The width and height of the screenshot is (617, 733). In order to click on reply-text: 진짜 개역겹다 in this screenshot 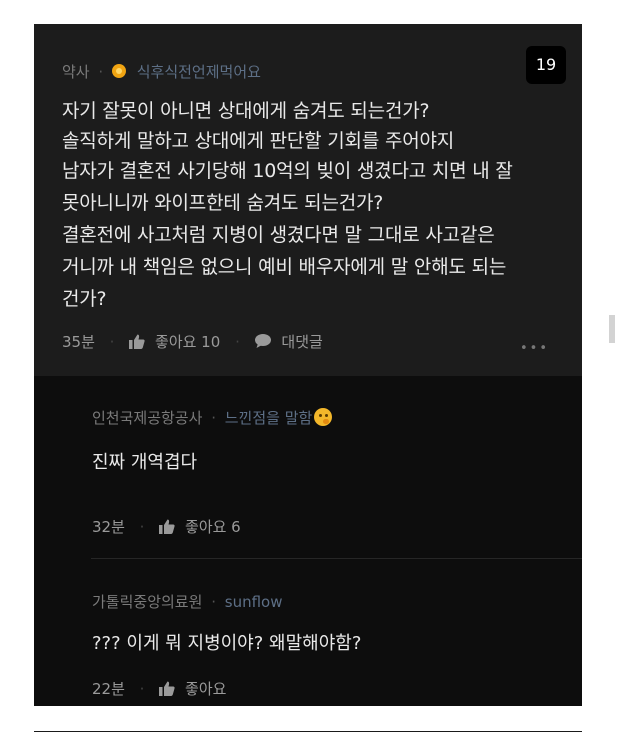, I will do `click(145, 462)`.